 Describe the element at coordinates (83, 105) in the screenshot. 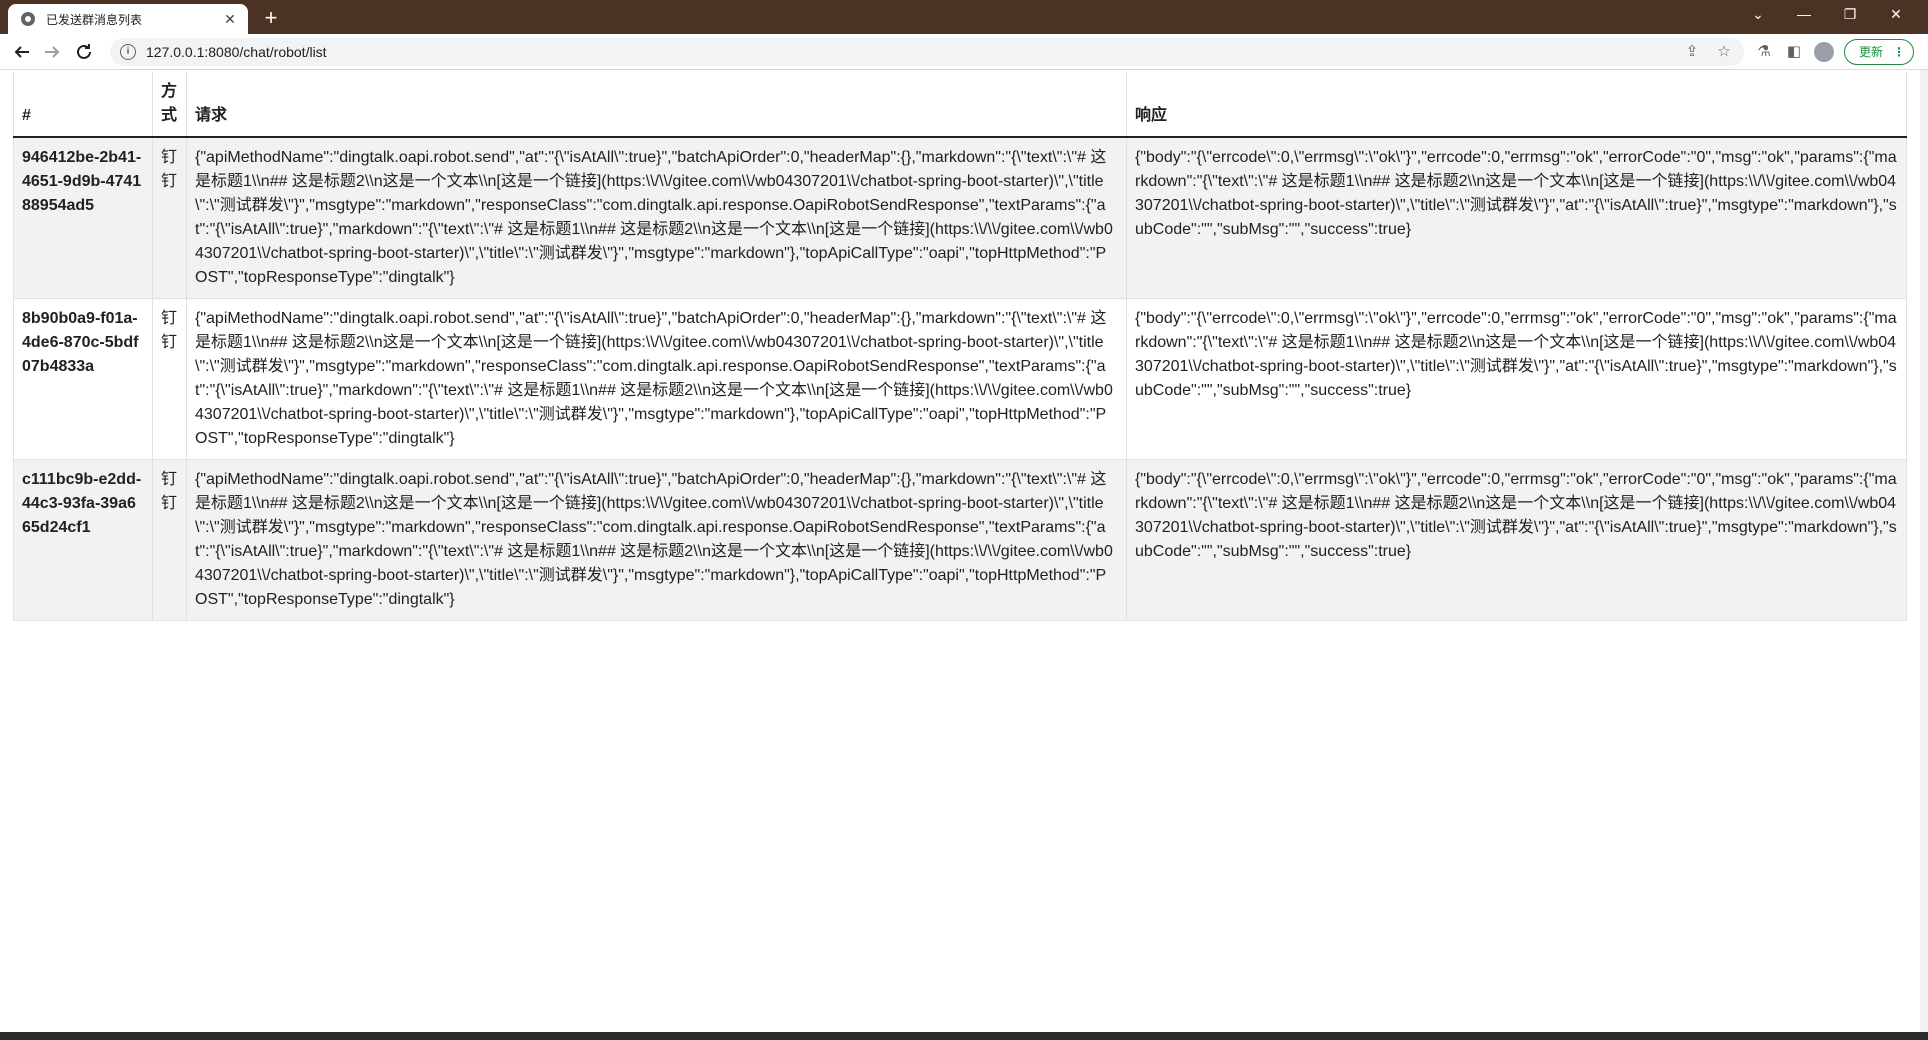

I see `header-id: #` at that location.